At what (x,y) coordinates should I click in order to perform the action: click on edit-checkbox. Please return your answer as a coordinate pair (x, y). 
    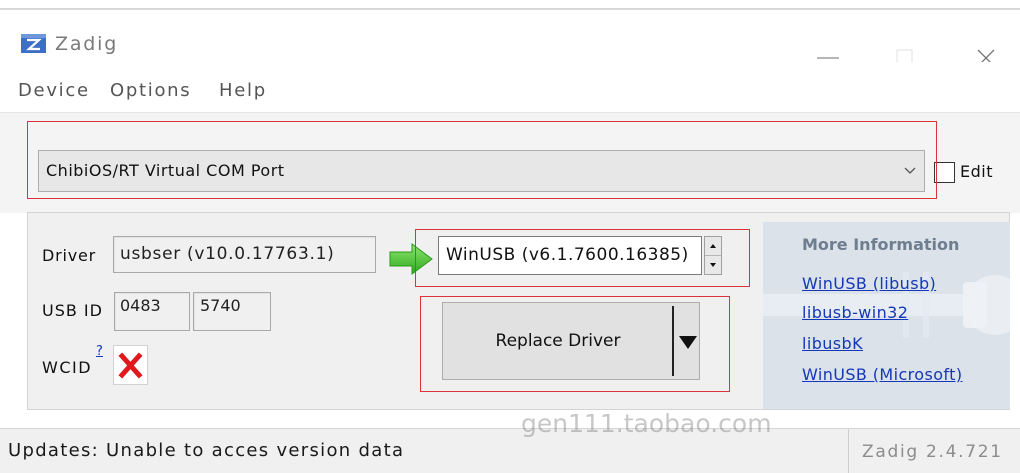
    Looking at the image, I should click on (944, 172).